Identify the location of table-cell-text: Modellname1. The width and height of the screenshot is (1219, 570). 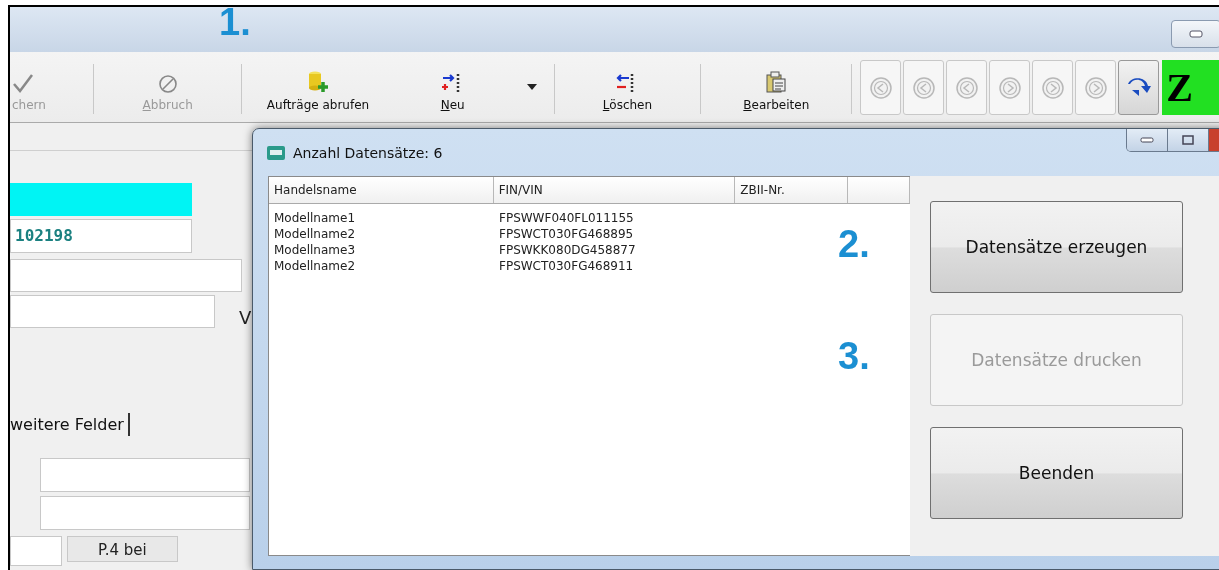
(315, 218).